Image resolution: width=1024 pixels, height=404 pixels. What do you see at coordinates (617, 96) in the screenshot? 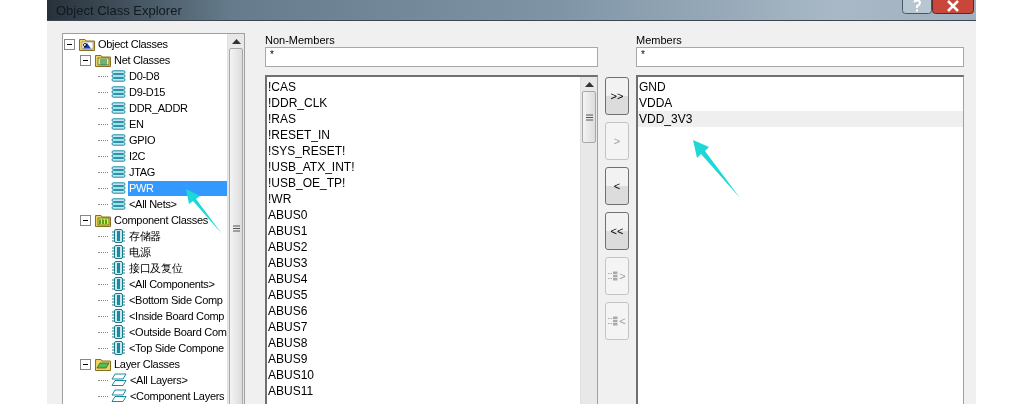
I see `move-button: >>` at bounding box center [617, 96].